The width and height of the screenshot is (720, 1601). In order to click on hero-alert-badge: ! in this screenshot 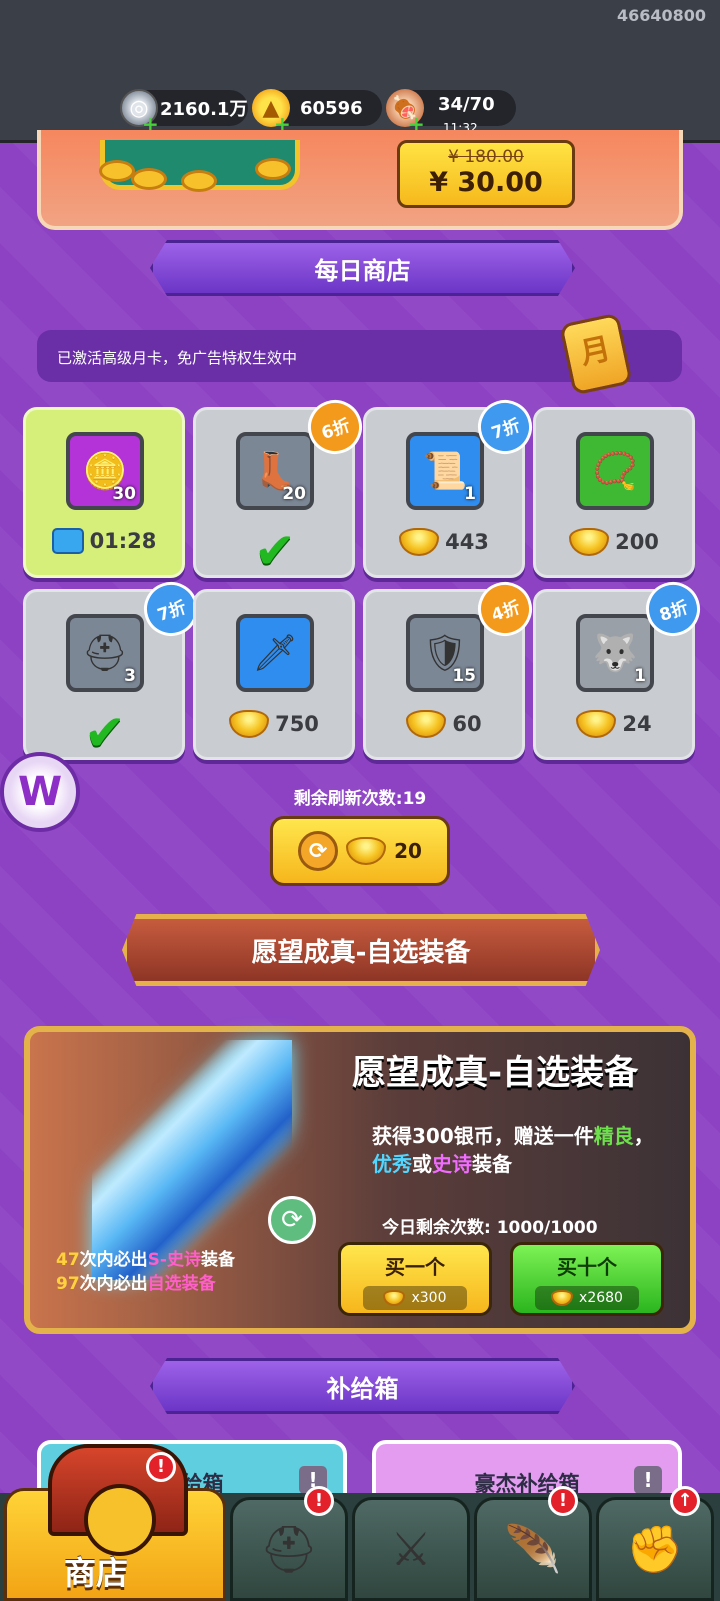, I will do `click(319, 1501)`.